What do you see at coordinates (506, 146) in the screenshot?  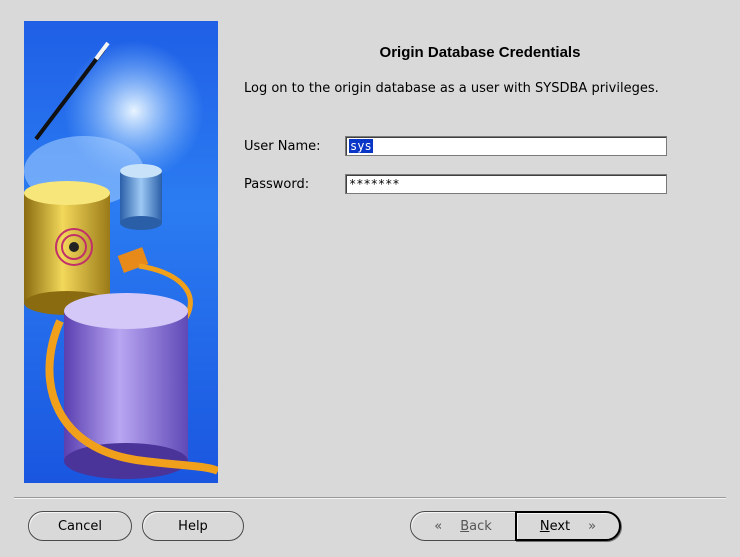 I see `username-field: sys` at bounding box center [506, 146].